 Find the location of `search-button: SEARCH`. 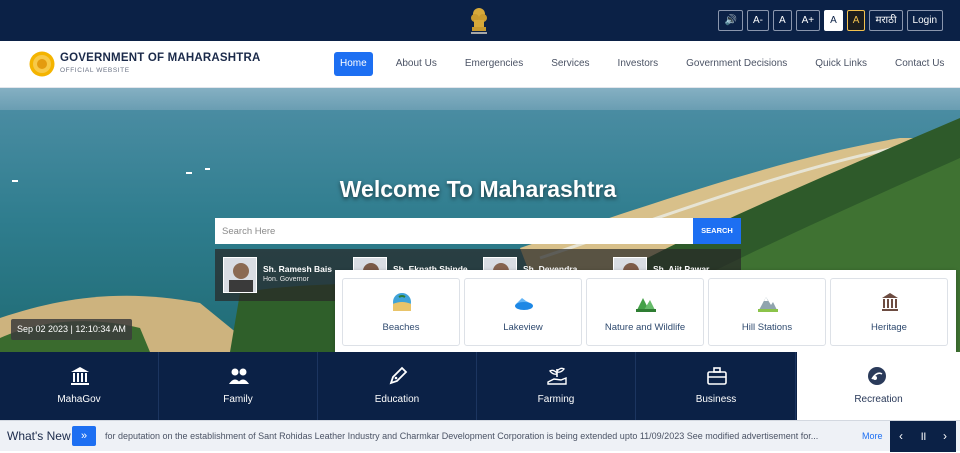

search-button: SEARCH is located at coordinates (717, 231).